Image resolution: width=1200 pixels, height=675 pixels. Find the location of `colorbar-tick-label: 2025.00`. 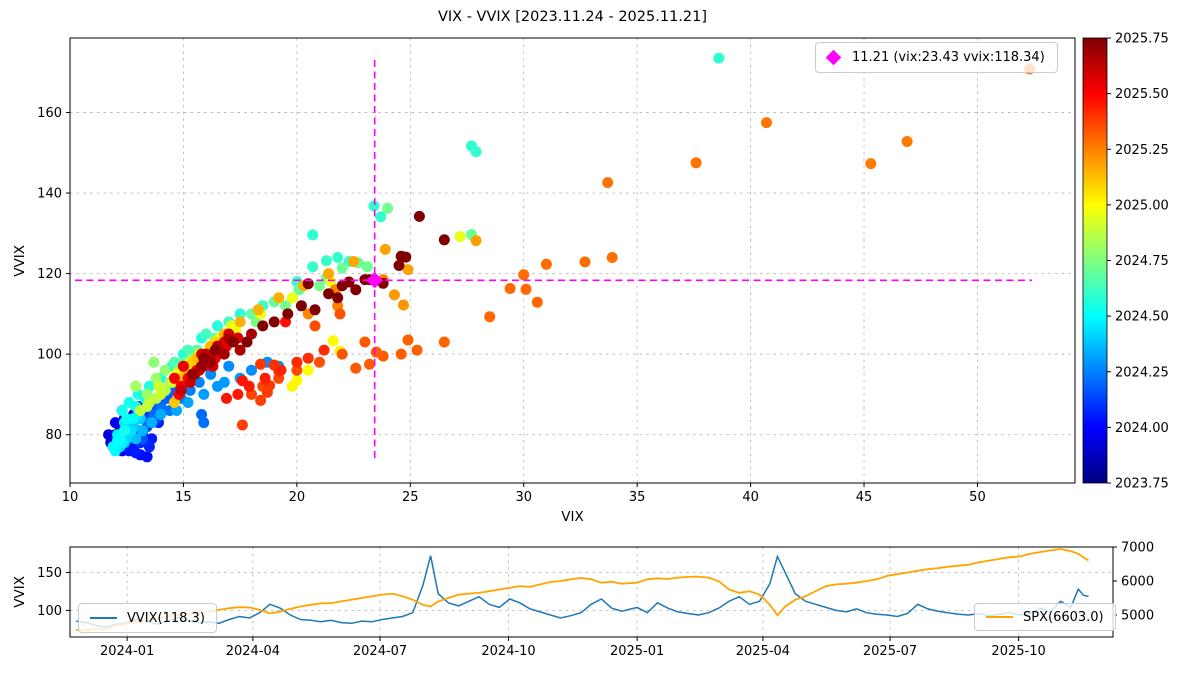

colorbar-tick-label: 2025.00 is located at coordinates (1142, 205).